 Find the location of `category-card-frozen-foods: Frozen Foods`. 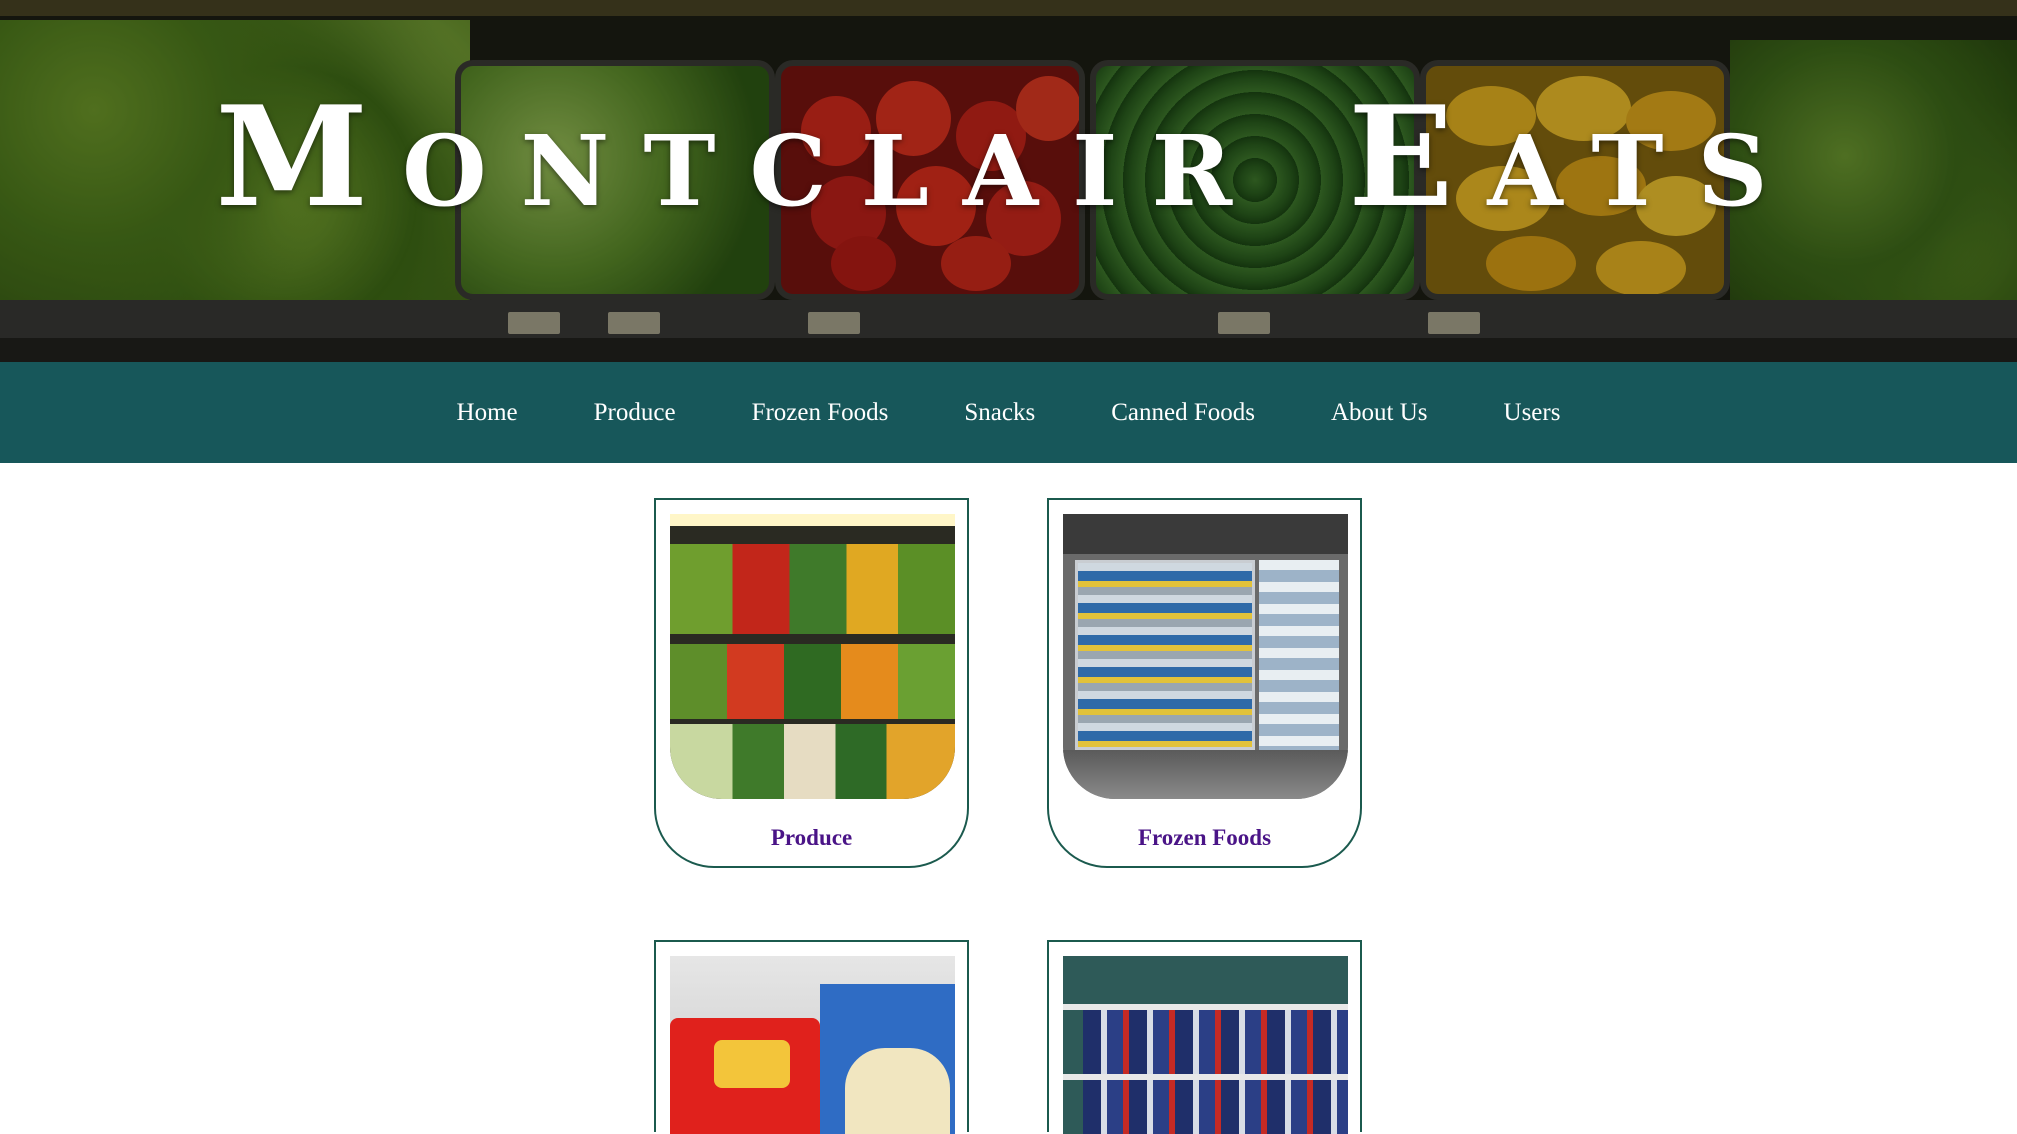

category-card-frozen-foods: Frozen Foods is located at coordinates (1204, 683).